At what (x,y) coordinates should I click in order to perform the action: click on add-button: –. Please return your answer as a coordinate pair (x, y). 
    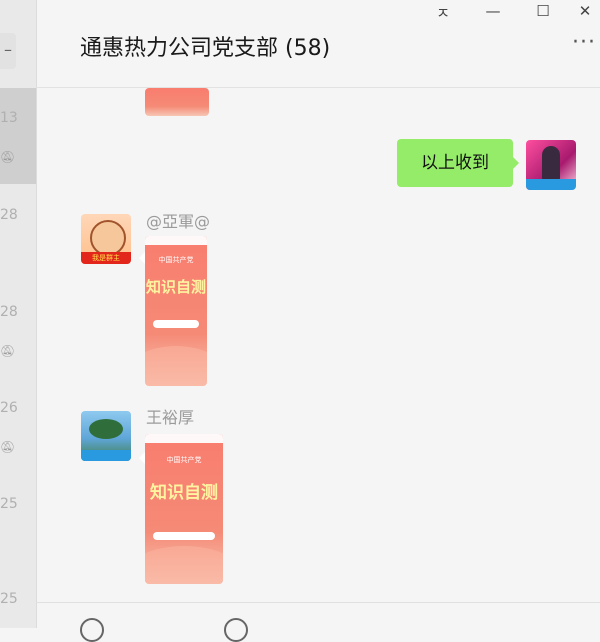
    Looking at the image, I should click on (8, 51).